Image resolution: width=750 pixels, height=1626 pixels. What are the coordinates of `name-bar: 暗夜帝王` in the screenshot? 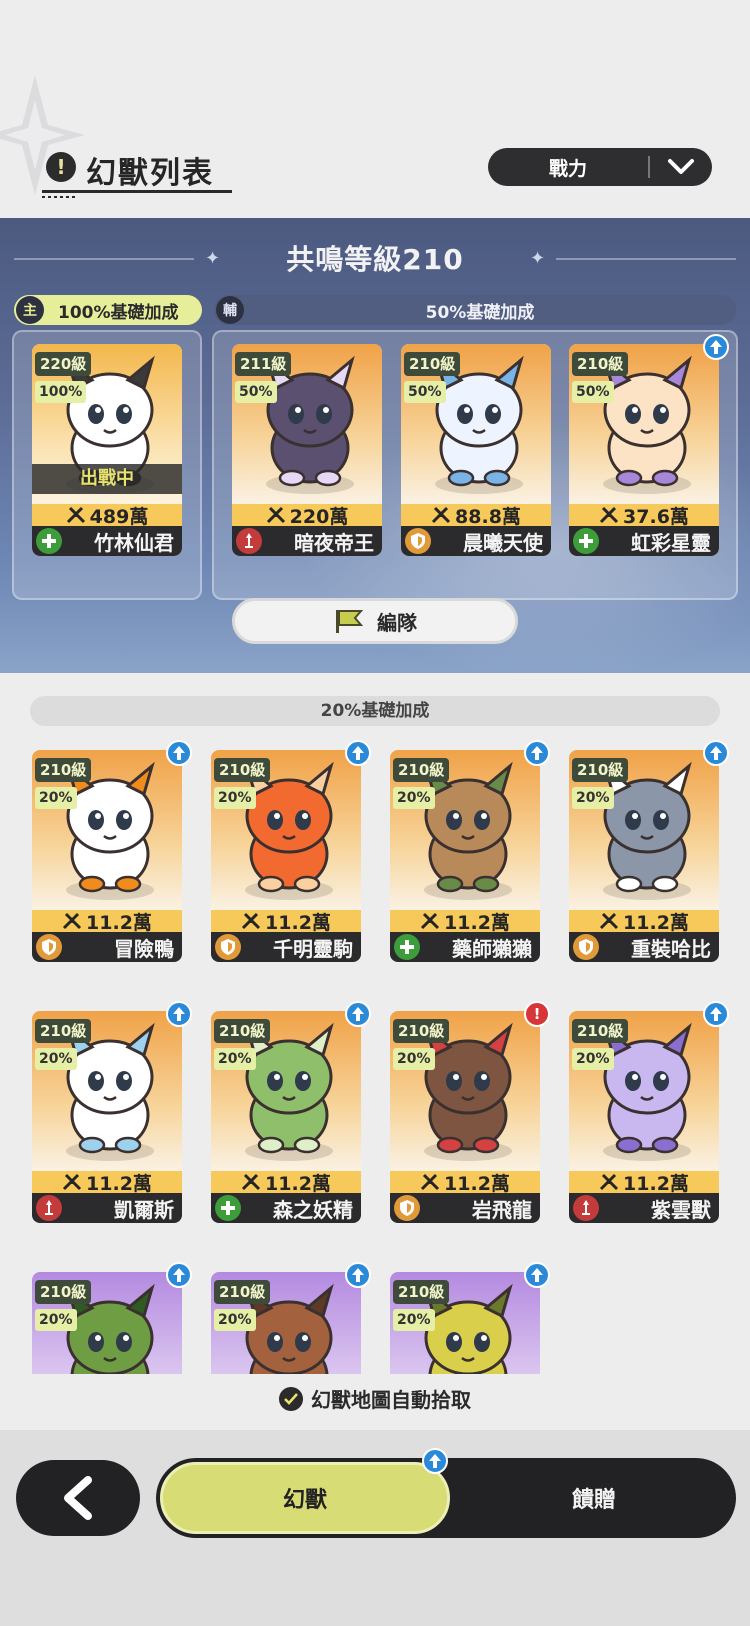 It's located at (307, 541).